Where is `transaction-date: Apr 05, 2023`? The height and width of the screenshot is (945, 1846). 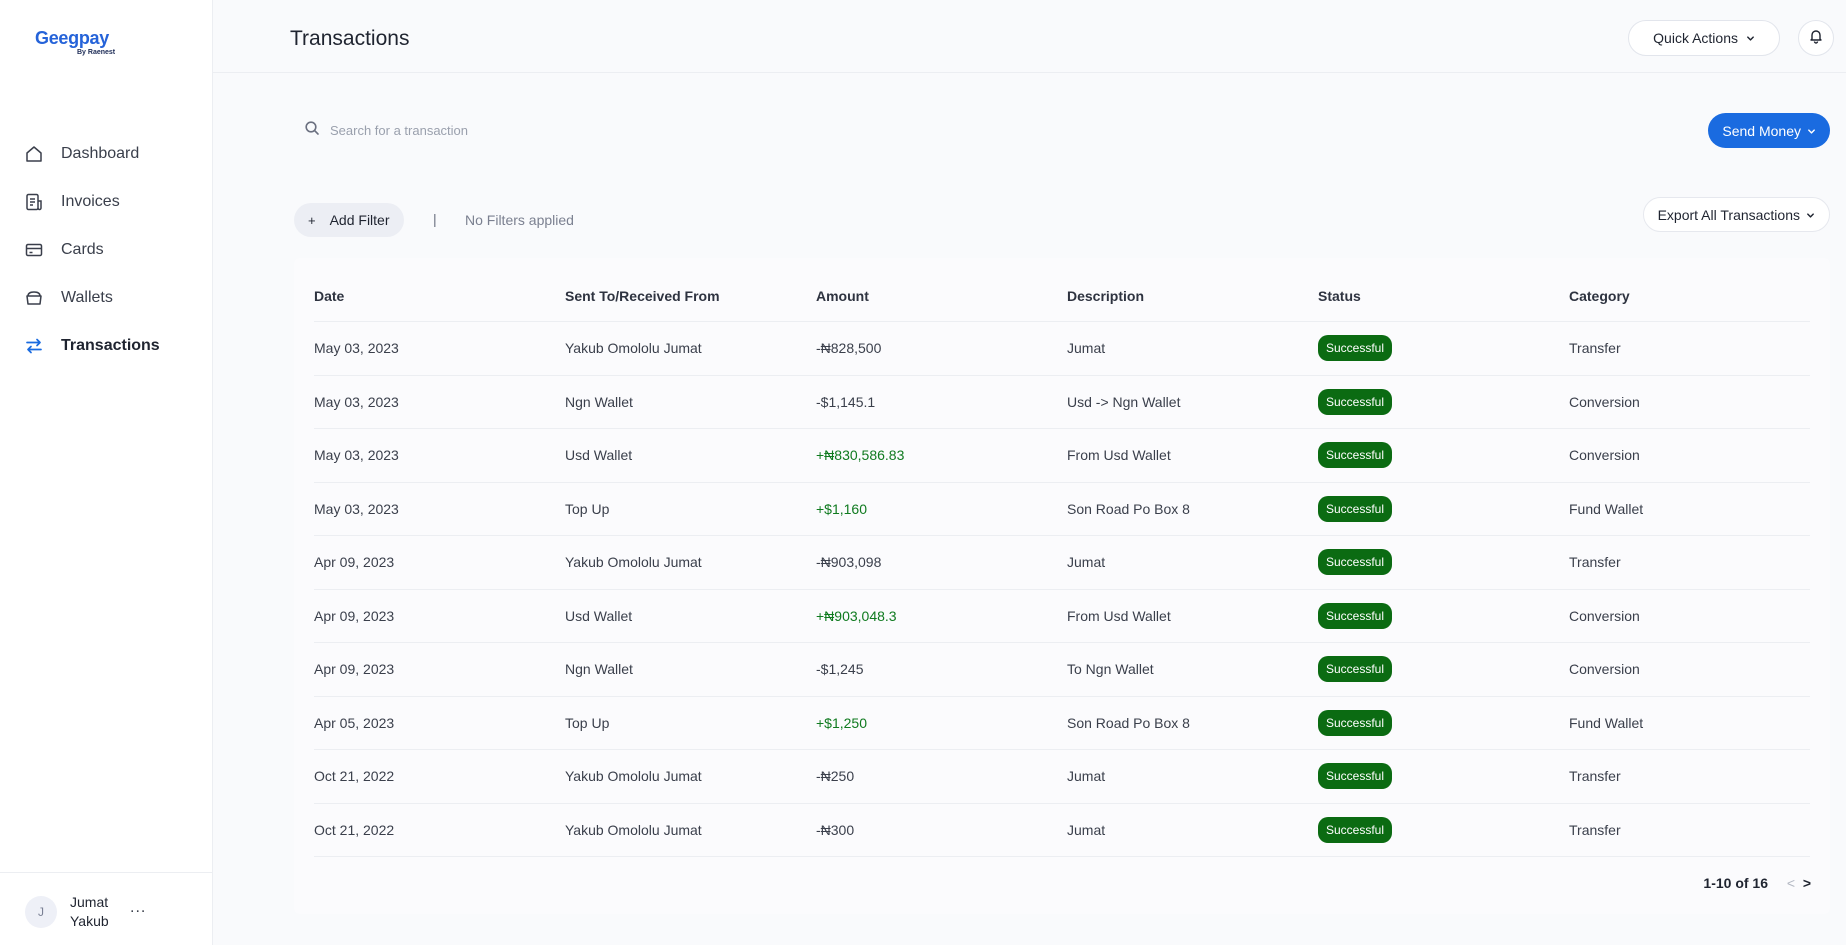
transaction-date: Apr 05, 2023 is located at coordinates (354, 722).